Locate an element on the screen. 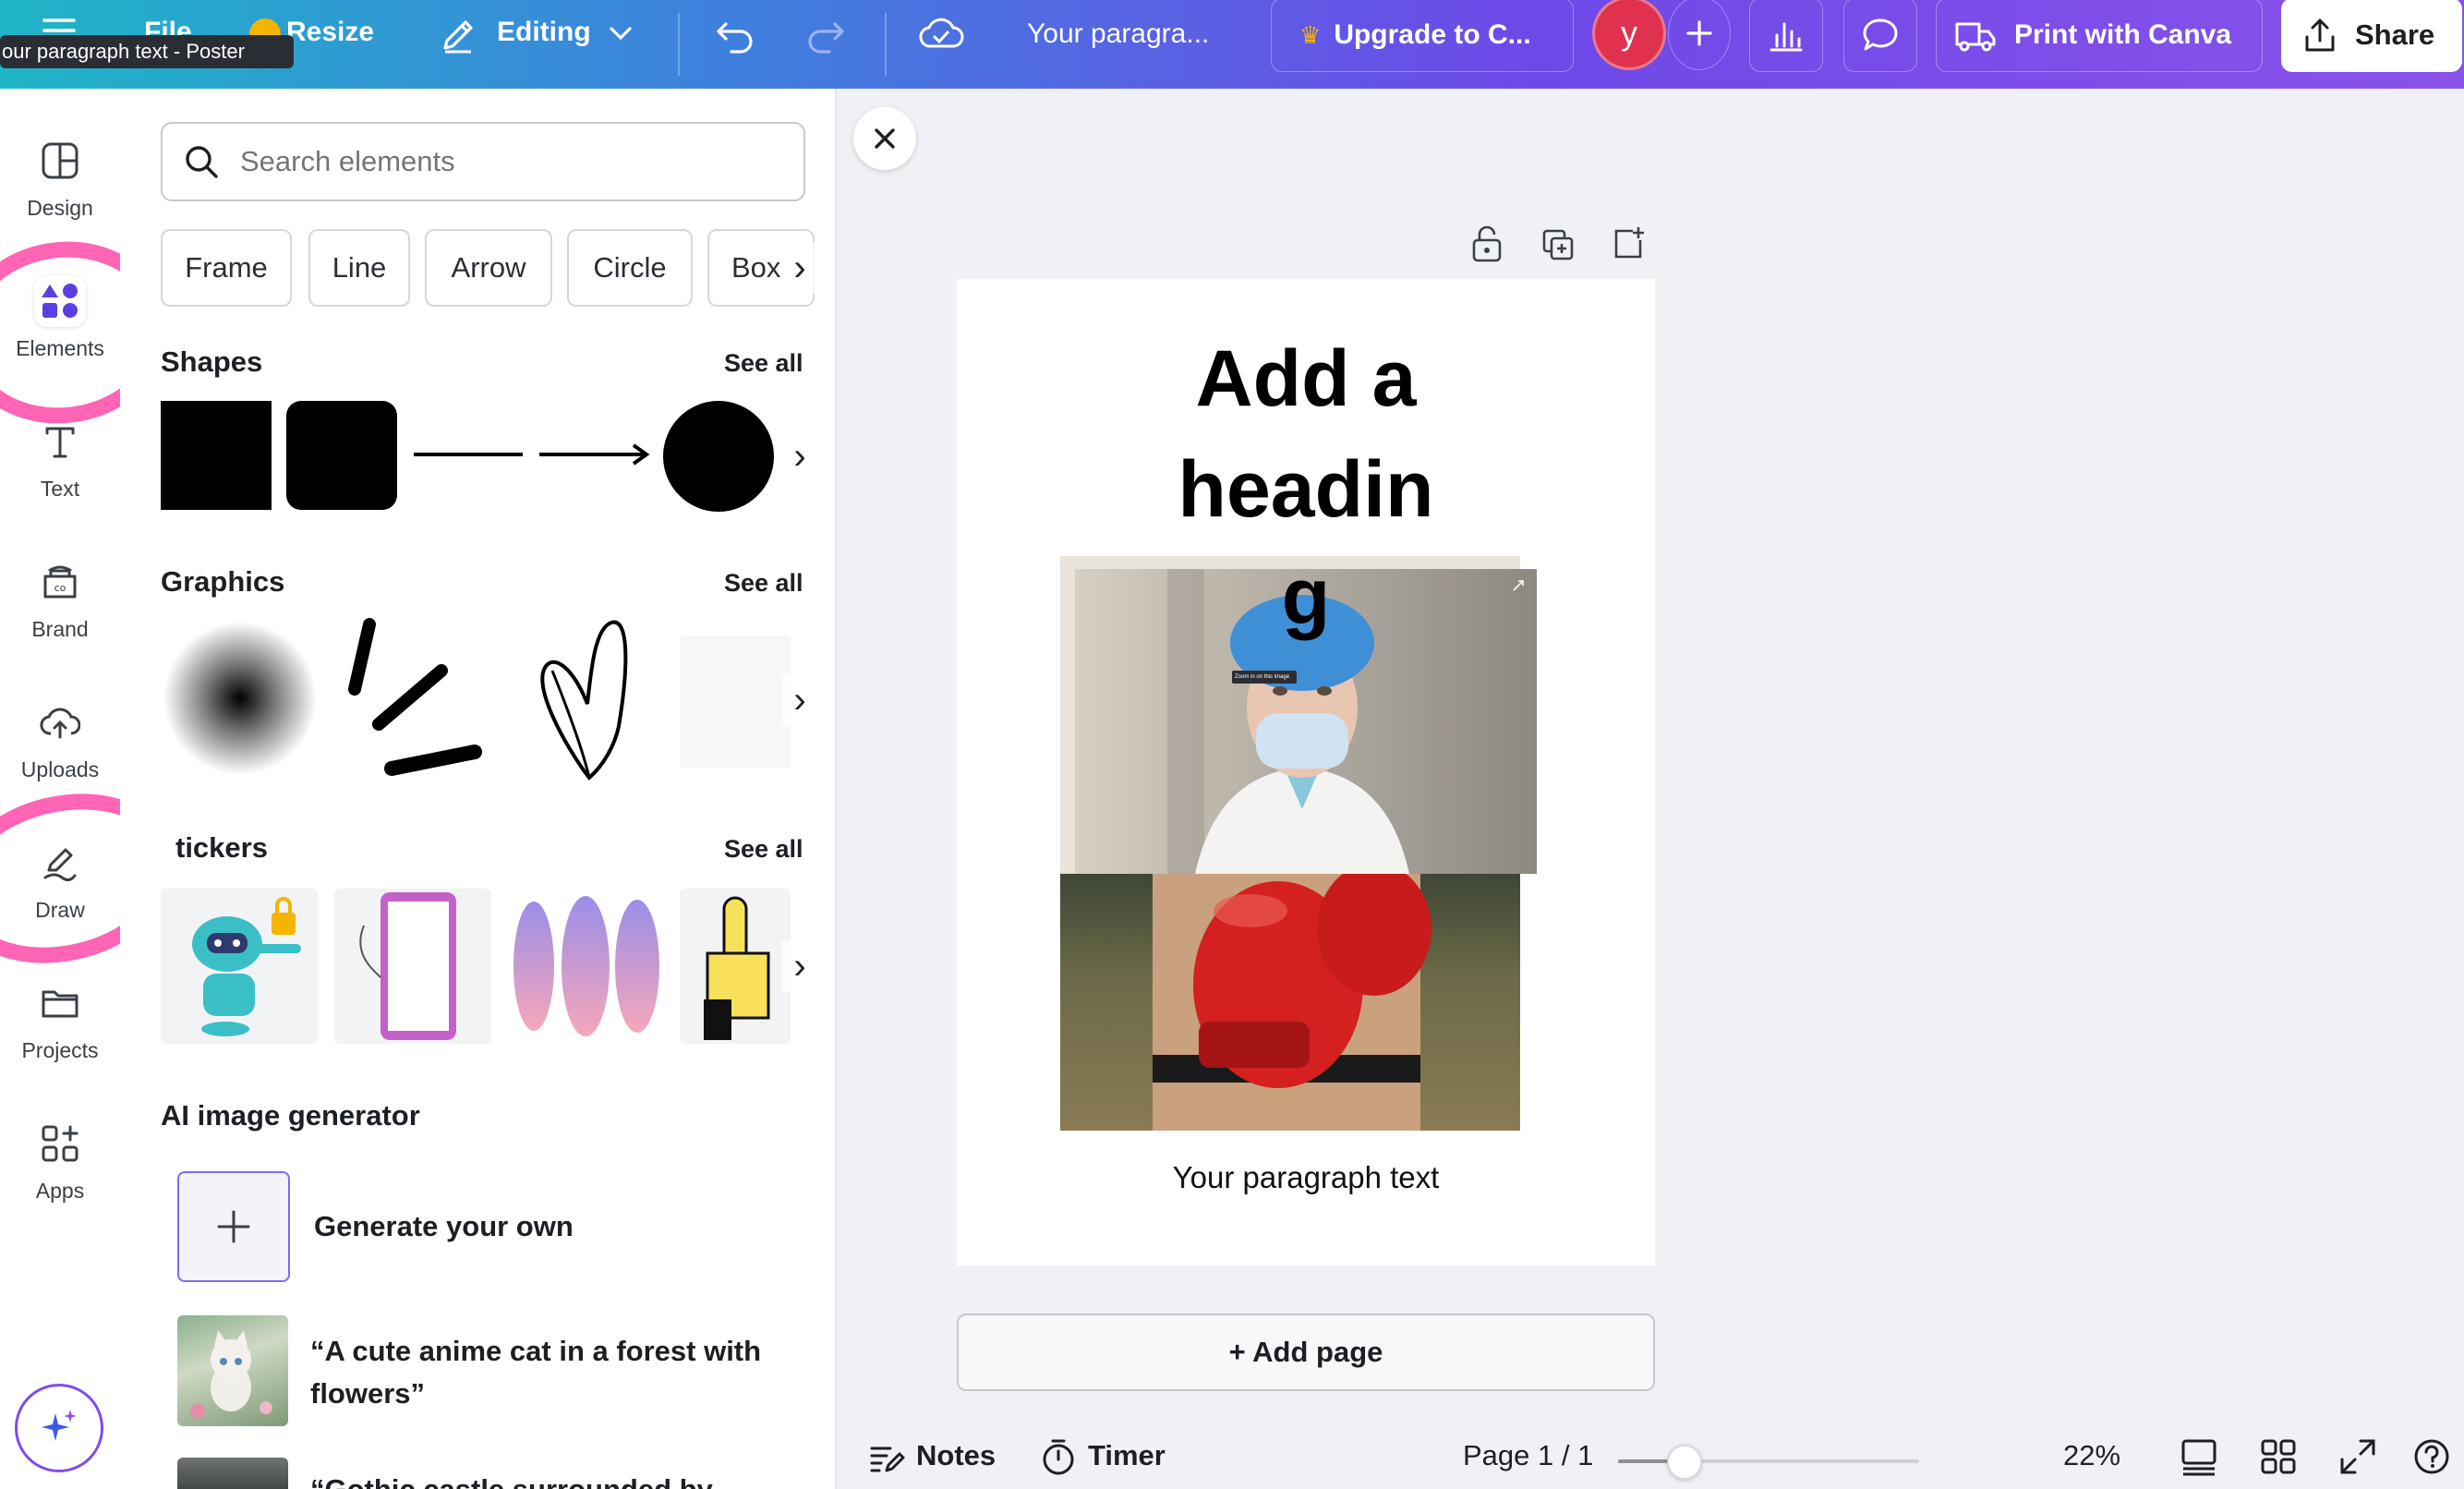 Image resolution: width=2464 pixels, height=1489 pixels. zoom-slider-thumb is located at coordinates (1685, 1463).